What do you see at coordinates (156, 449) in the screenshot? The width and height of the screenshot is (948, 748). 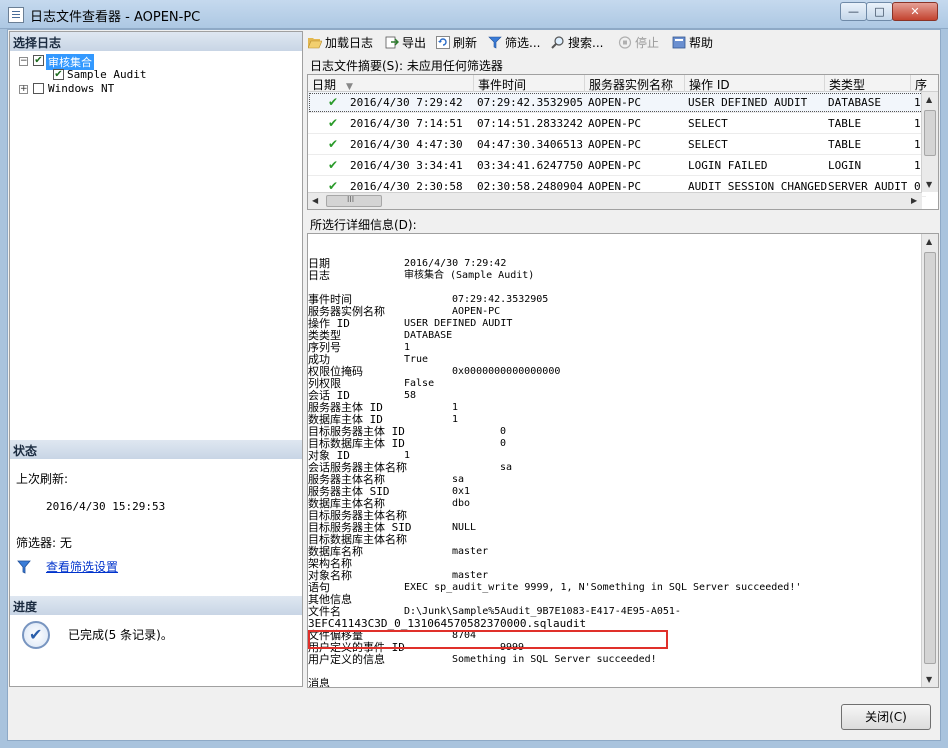 I see `status-header: 状态` at bounding box center [156, 449].